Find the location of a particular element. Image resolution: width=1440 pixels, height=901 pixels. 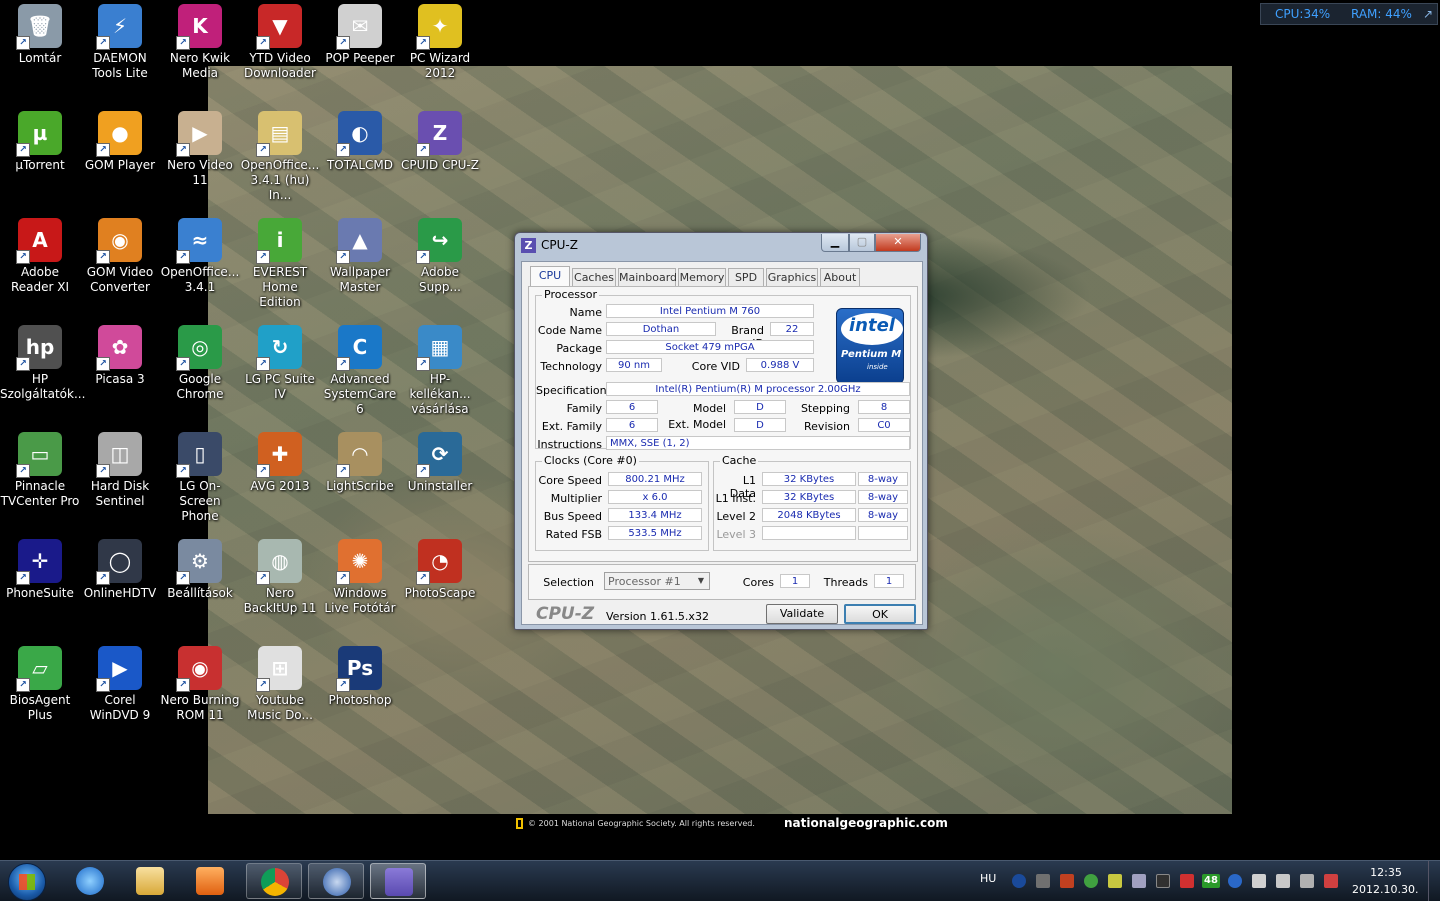

app-icon: ⚡ ↗ is located at coordinates (119, 27).